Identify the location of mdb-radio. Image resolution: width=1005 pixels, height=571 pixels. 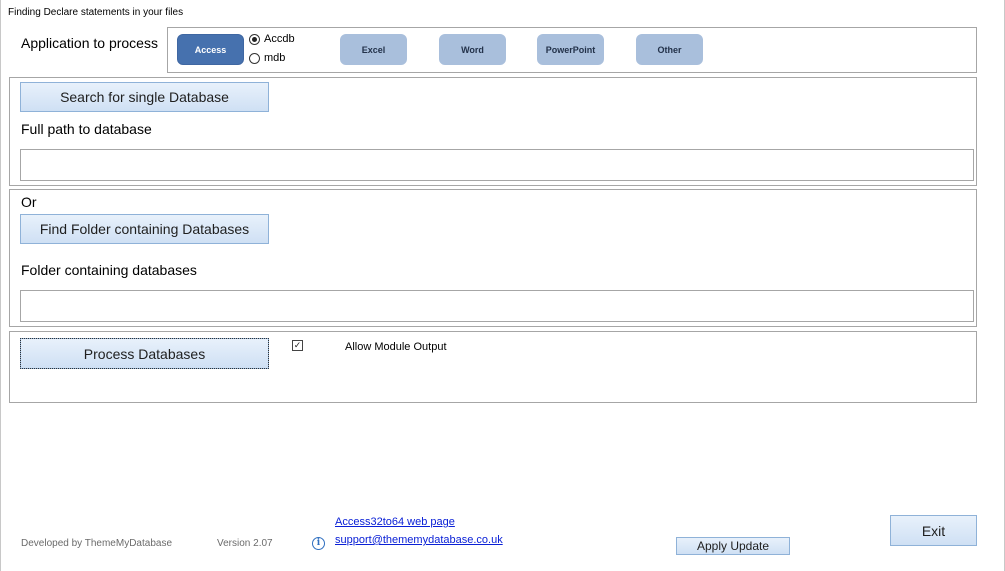
(254, 58).